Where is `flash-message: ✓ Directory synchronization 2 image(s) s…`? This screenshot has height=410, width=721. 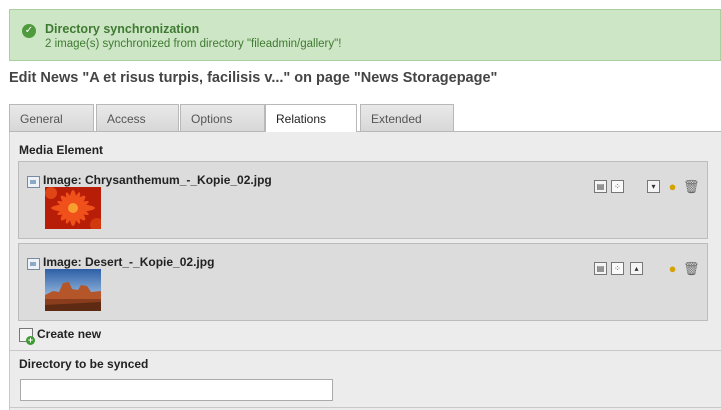 flash-message: ✓ Directory synchronization 2 image(s) s… is located at coordinates (365, 35).